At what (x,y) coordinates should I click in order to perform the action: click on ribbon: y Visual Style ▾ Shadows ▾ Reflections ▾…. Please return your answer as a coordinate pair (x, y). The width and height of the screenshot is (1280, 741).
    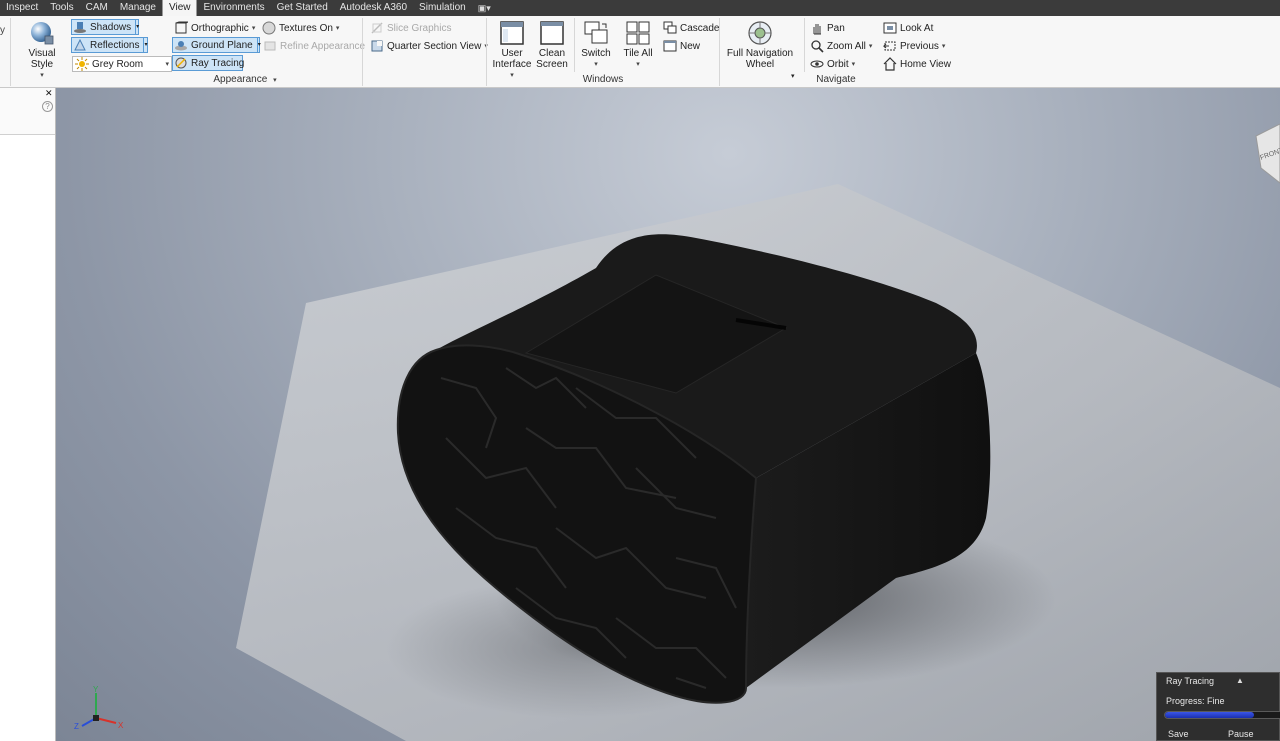
    Looking at the image, I should click on (640, 52).